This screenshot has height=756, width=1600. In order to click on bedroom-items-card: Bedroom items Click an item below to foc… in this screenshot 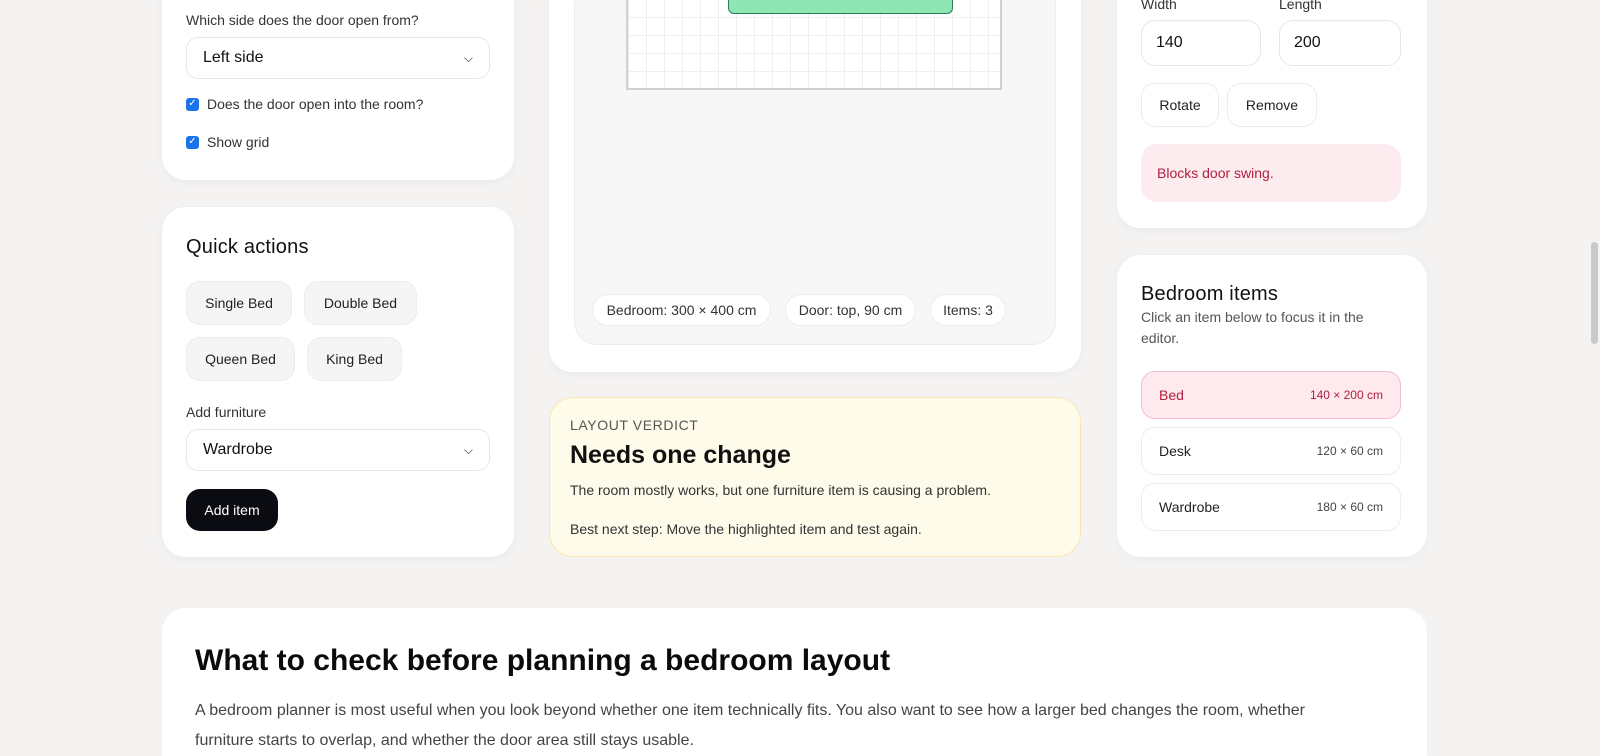, I will do `click(1272, 406)`.